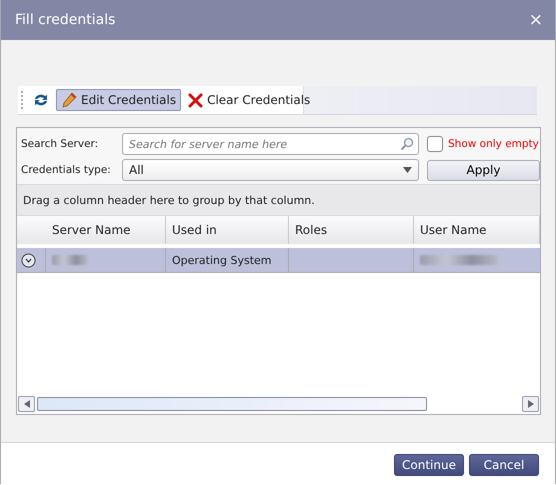  I want to click on type-dropdown: All, so click(270, 170).